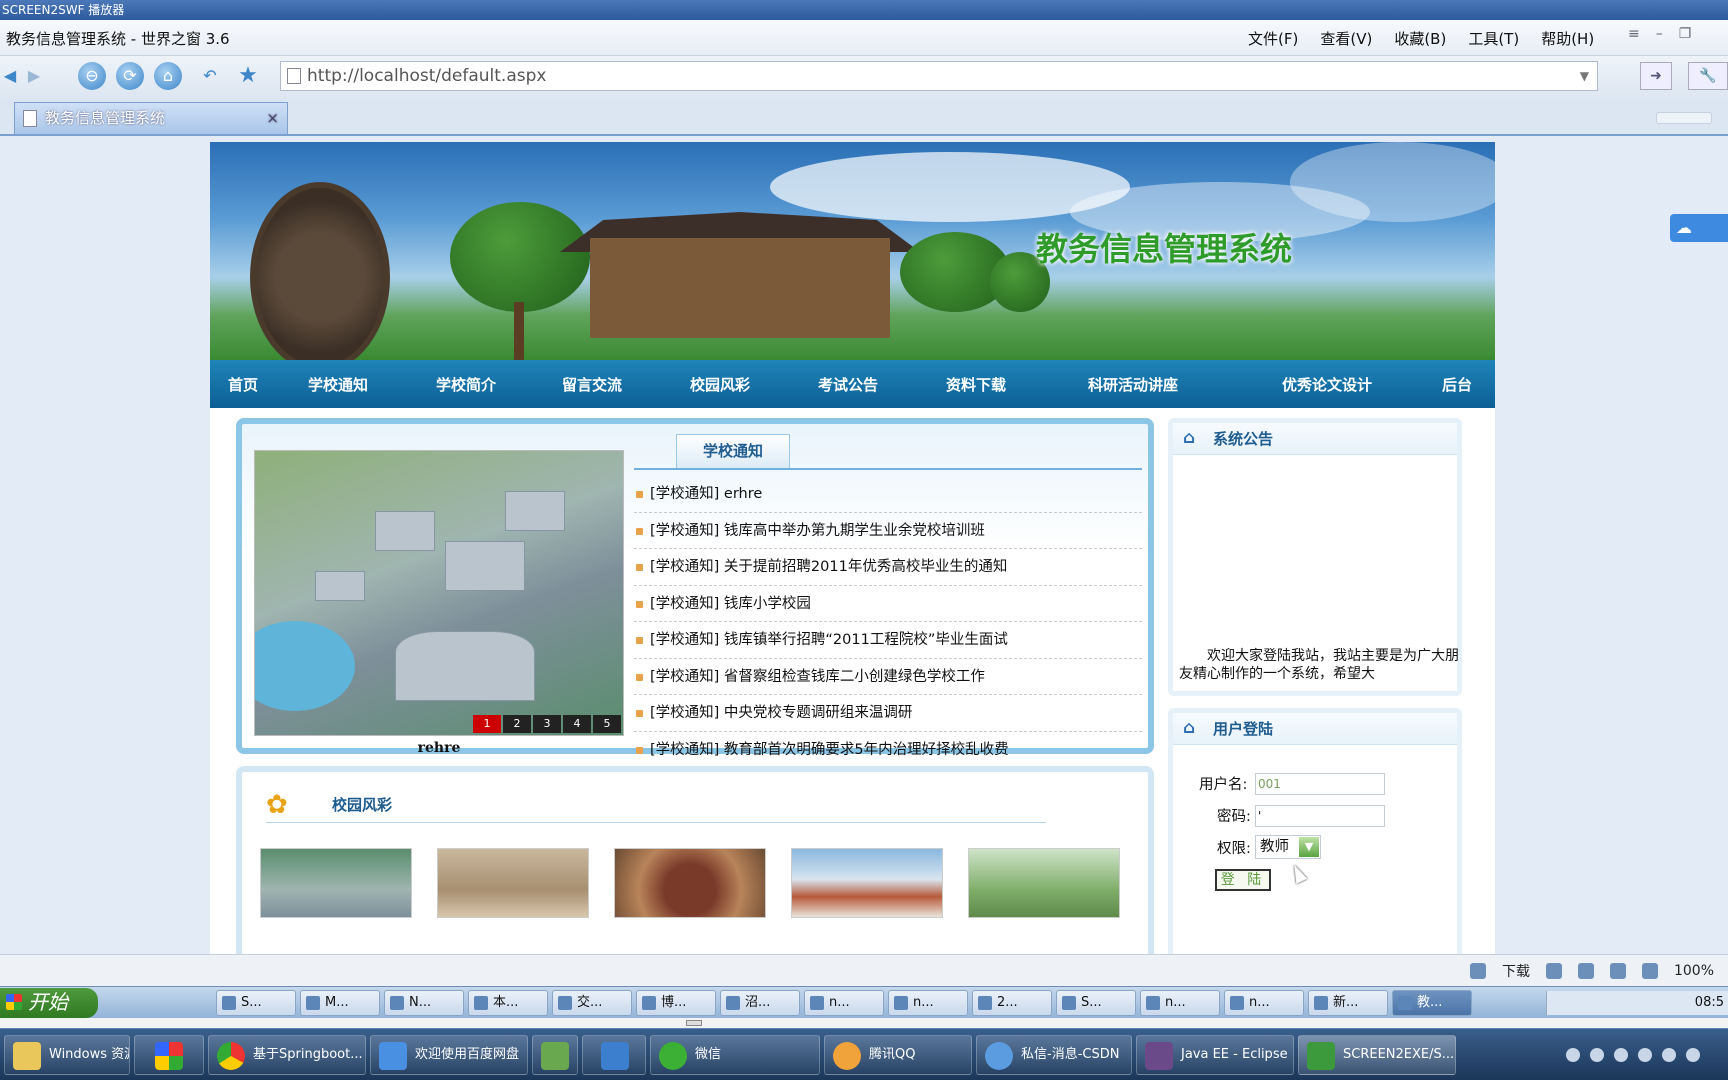 The height and width of the screenshot is (1080, 1728). What do you see at coordinates (888, 567) in the screenshot?
I see `news-item: [学校通知] 关于提前招聘2011年优秀高校毕业生的通知` at bounding box center [888, 567].